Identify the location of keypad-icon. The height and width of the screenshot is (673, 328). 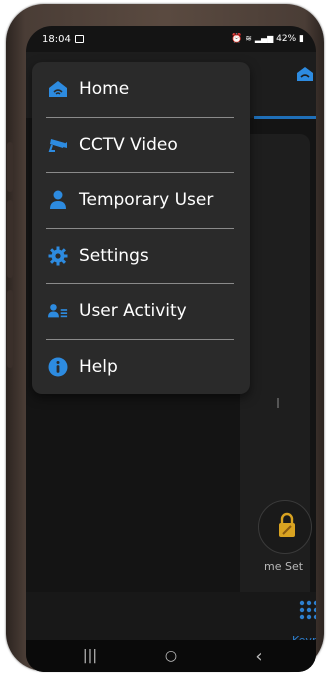
(307, 610).